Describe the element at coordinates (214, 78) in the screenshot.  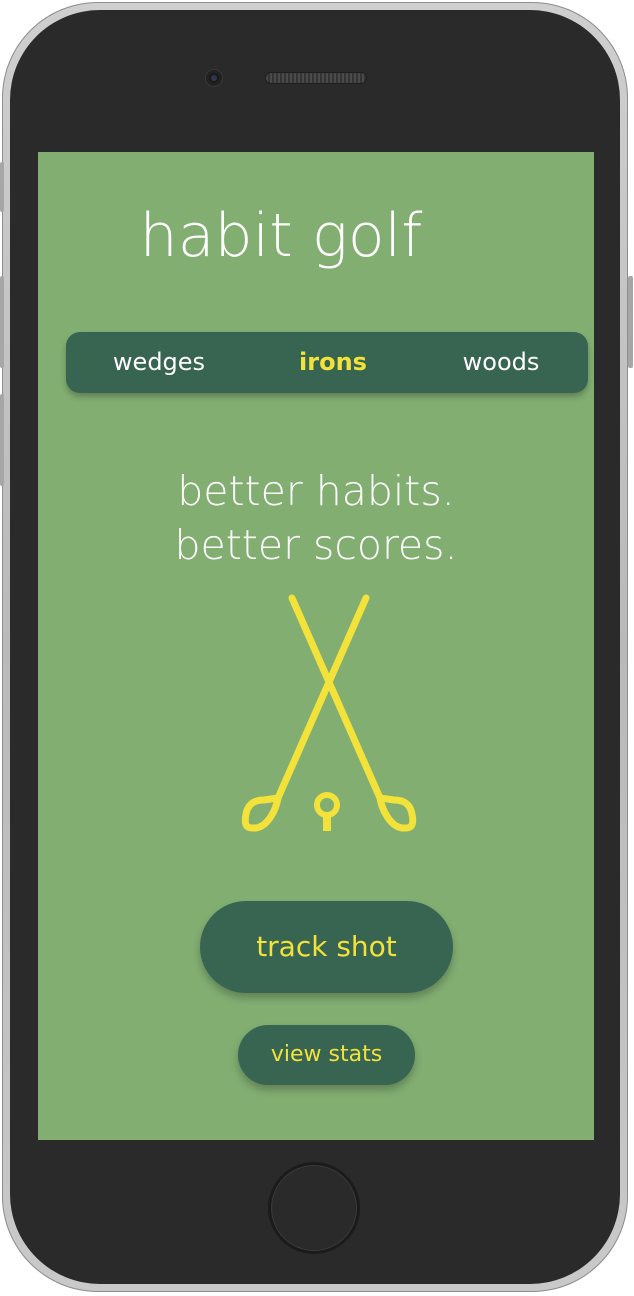
I see `front-camera` at that location.